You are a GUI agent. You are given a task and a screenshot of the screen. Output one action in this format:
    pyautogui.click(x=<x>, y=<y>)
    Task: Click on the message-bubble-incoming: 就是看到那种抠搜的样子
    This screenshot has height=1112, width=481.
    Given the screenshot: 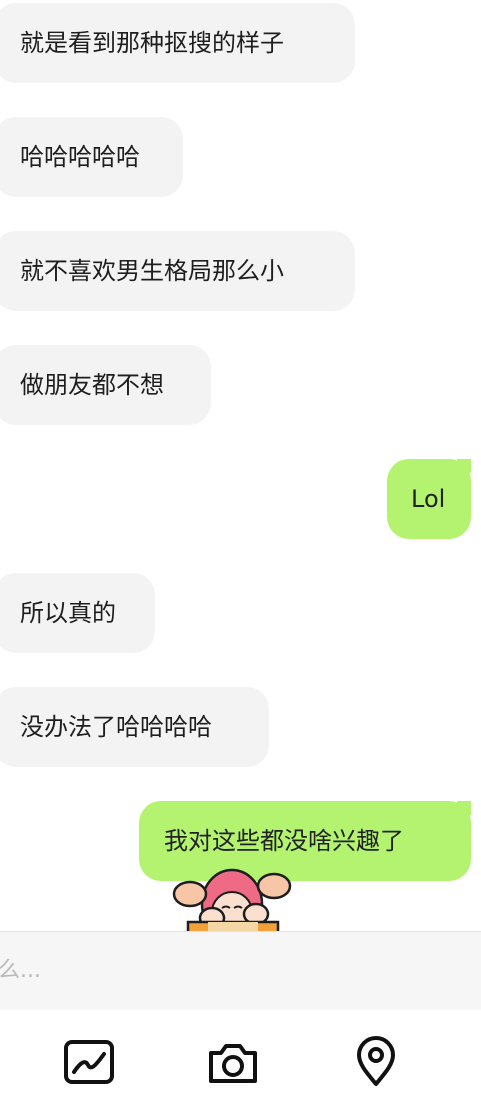 What is the action you would take?
    pyautogui.click(x=177, y=43)
    